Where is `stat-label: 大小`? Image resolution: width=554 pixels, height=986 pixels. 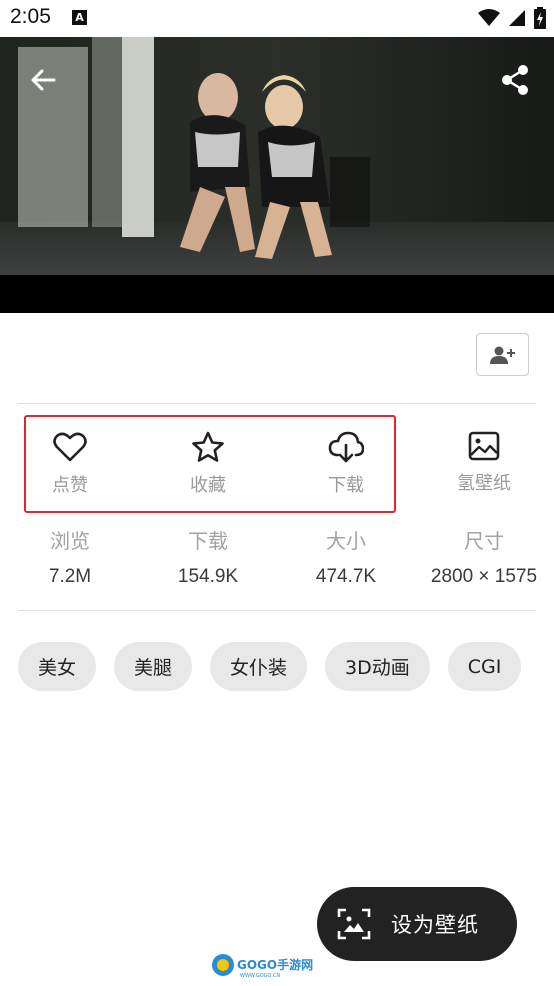
stat-label: 大小 is located at coordinates (346, 541).